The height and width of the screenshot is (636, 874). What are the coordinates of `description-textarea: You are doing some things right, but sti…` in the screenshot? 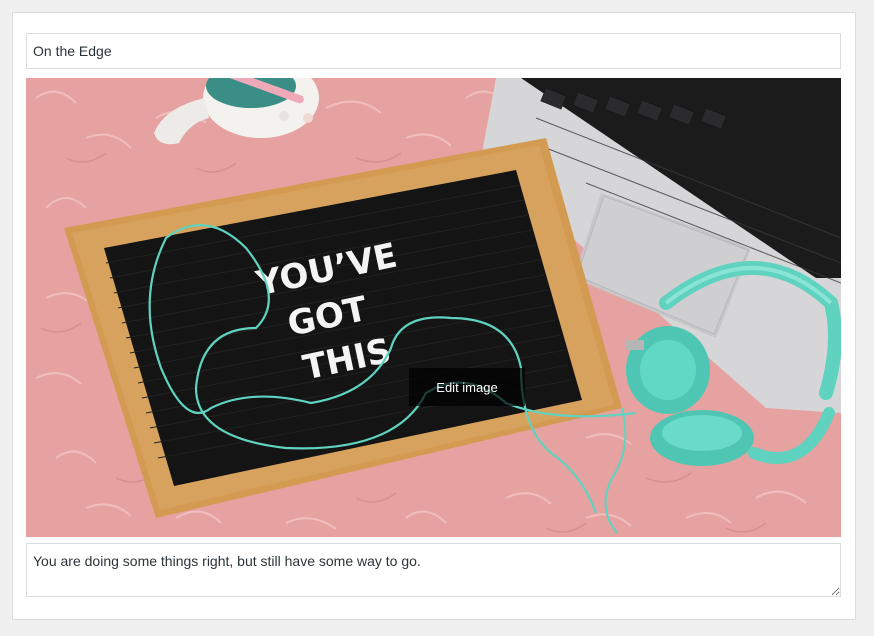 It's located at (433, 570).